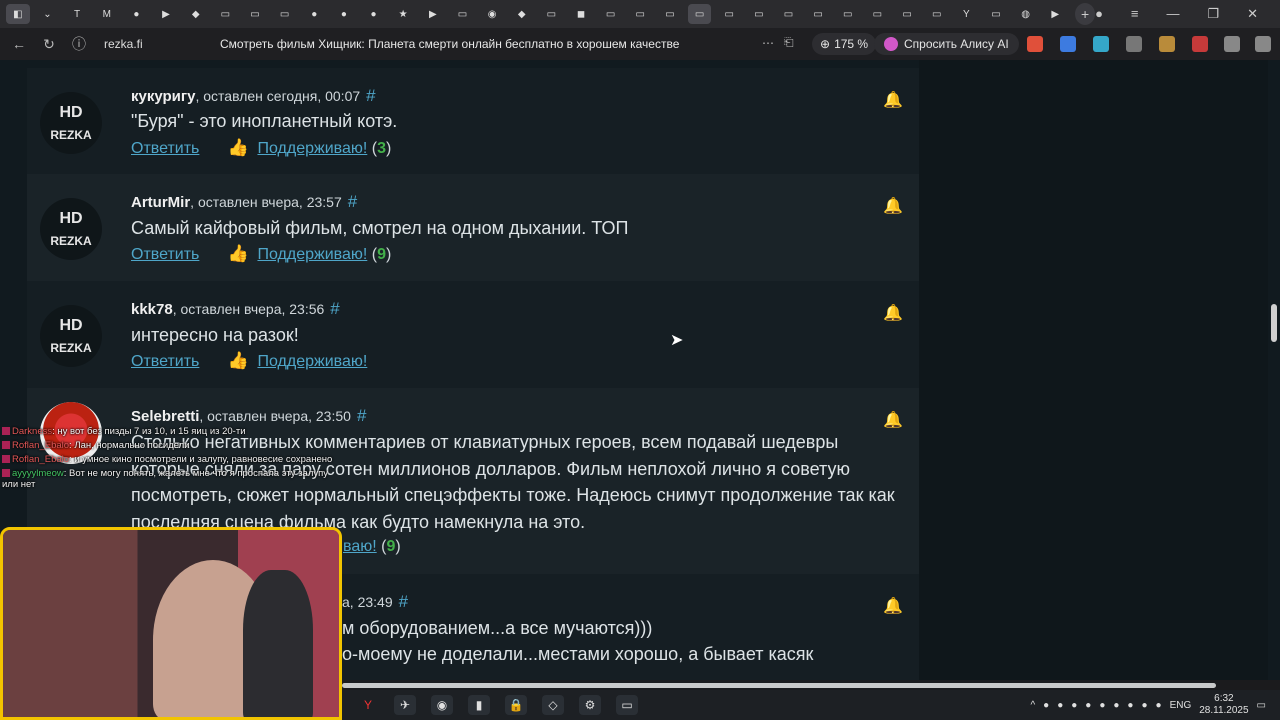 This screenshot has height=720, width=1280. What do you see at coordinates (1032, 705) in the screenshot?
I see `tray-expand-icon: ^` at bounding box center [1032, 705].